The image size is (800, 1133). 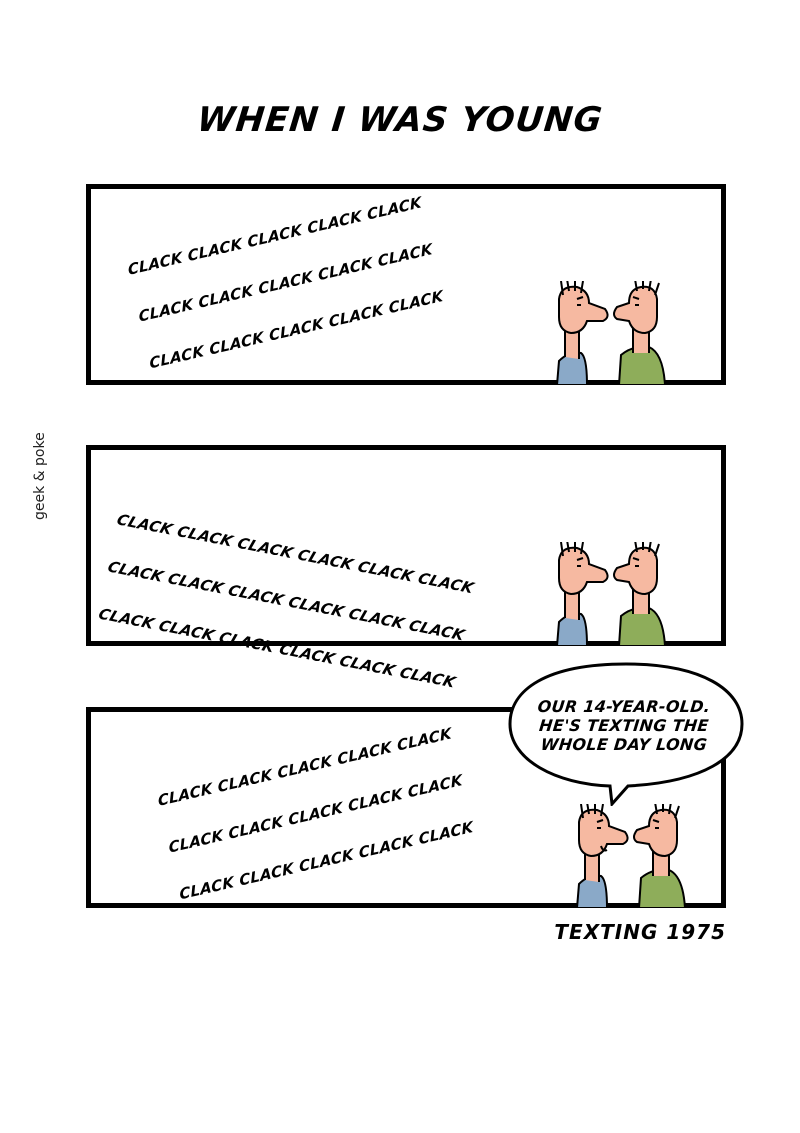 I want to click on comic-caption: TEXTING 1975, so click(x=640, y=932).